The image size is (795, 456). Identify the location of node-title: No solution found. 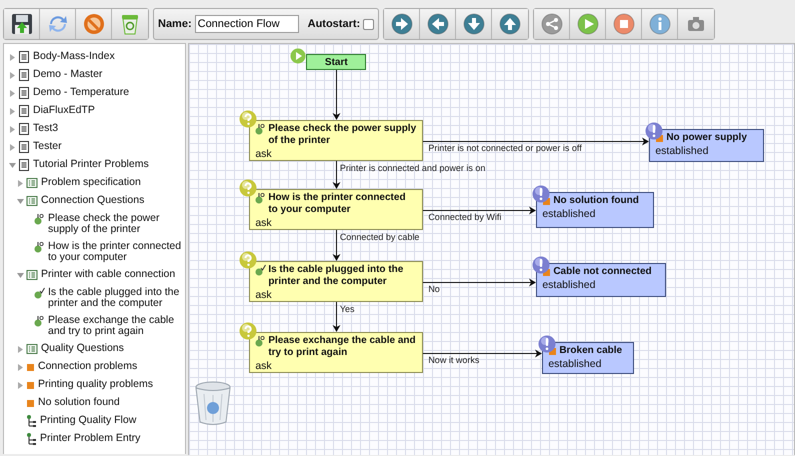
(596, 201).